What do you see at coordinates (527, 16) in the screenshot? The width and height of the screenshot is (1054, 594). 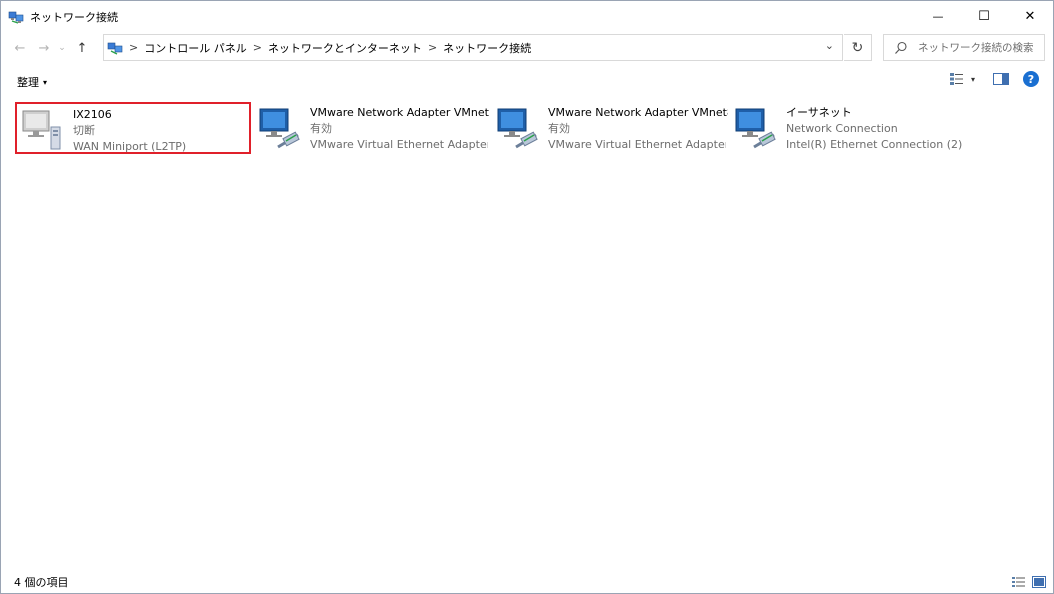 I see `title-bar: ネットワーク接続 — ☐ ✕` at bounding box center [527, 16].